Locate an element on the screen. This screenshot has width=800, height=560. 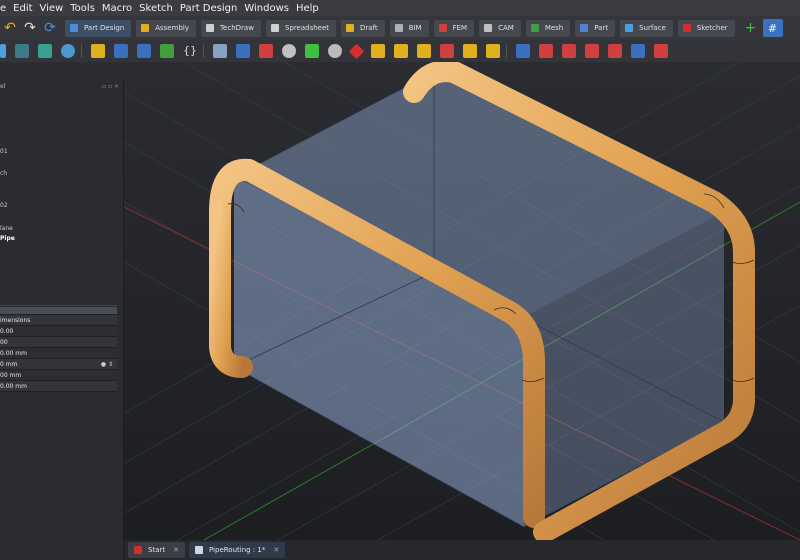
property-table-top is located at coordinates (58, 311).